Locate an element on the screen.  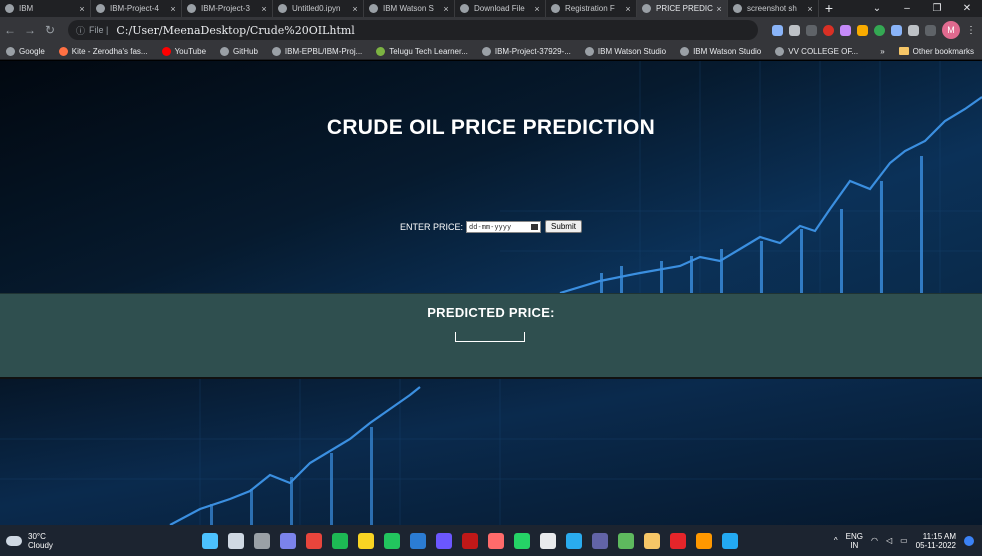
browser-tab: Untitled0.ipyn × is located at coordinates (318, 8).